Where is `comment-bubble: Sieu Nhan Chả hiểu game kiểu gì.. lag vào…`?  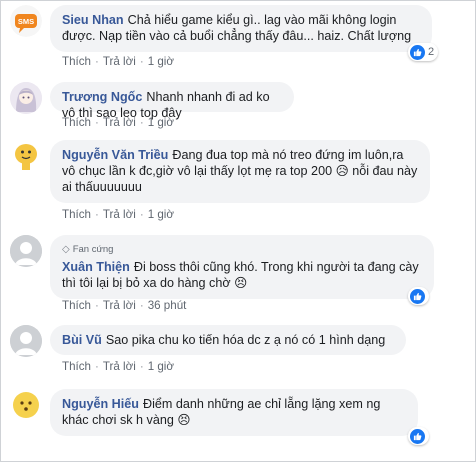 comment-bubble: Sieu Nhan Chả hiểu game kiểu gì.. lag vào… is located at coordinates (241, 28).